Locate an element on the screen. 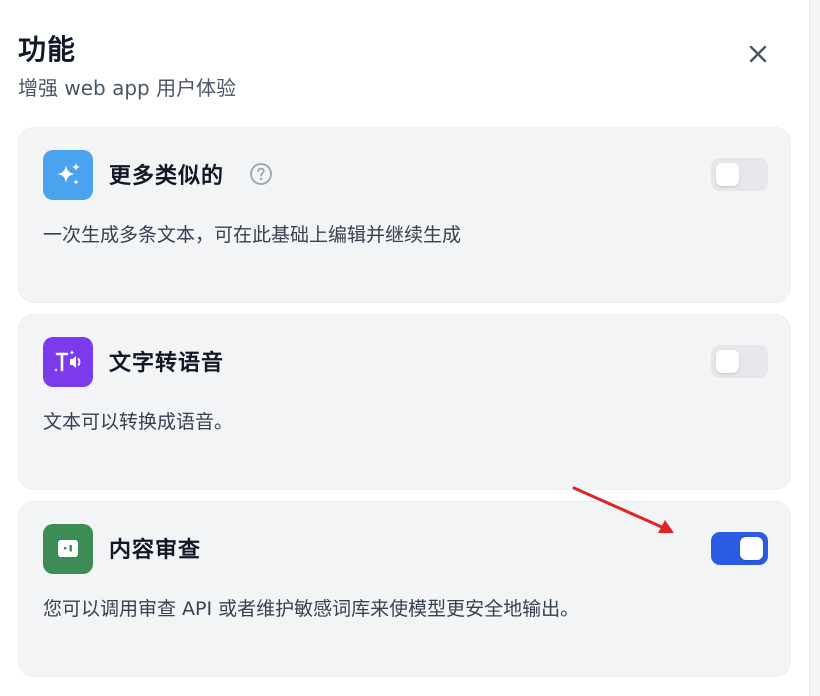 Image resolution: width=820 pixels, height=696 pixels. close-icon is located at coordinates (758, 54).